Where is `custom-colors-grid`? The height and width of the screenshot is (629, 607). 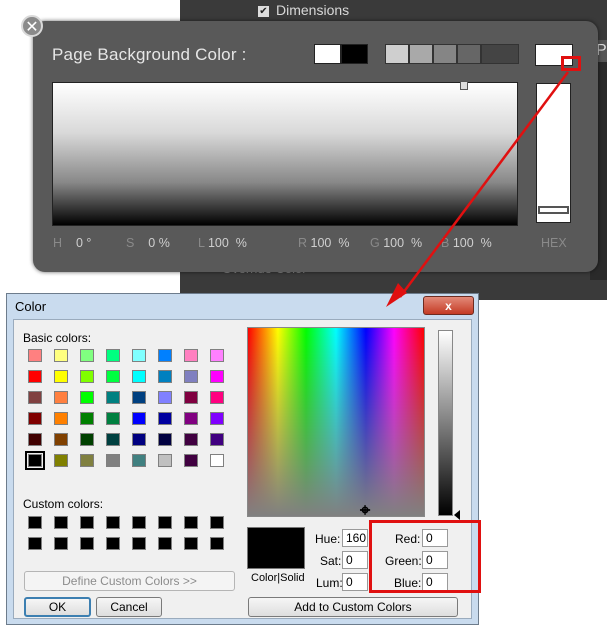 custom-colors-grid is located at coordinates (132, 537).